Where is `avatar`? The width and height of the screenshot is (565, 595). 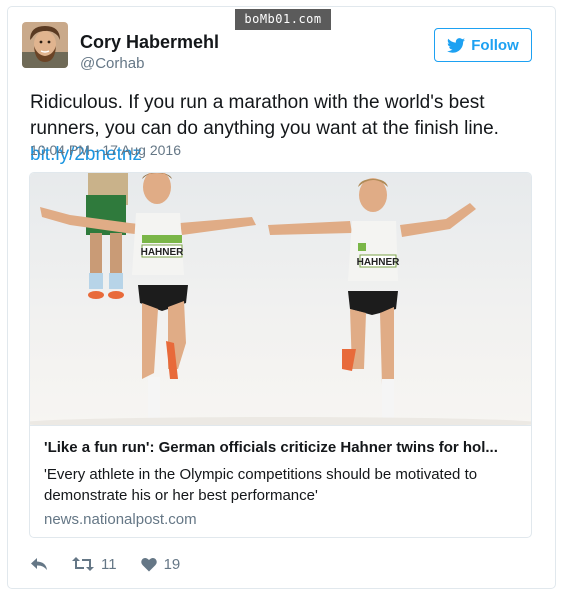
avatar is located at coordinates (45, 45).